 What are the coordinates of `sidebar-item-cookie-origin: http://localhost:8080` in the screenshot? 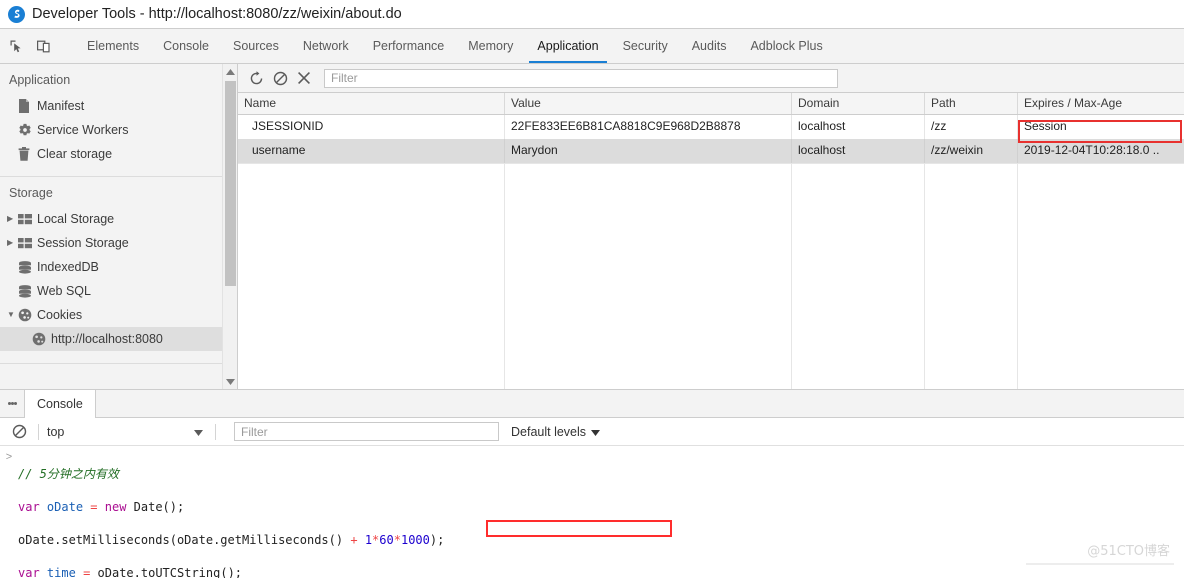 It's located at (118, 339).